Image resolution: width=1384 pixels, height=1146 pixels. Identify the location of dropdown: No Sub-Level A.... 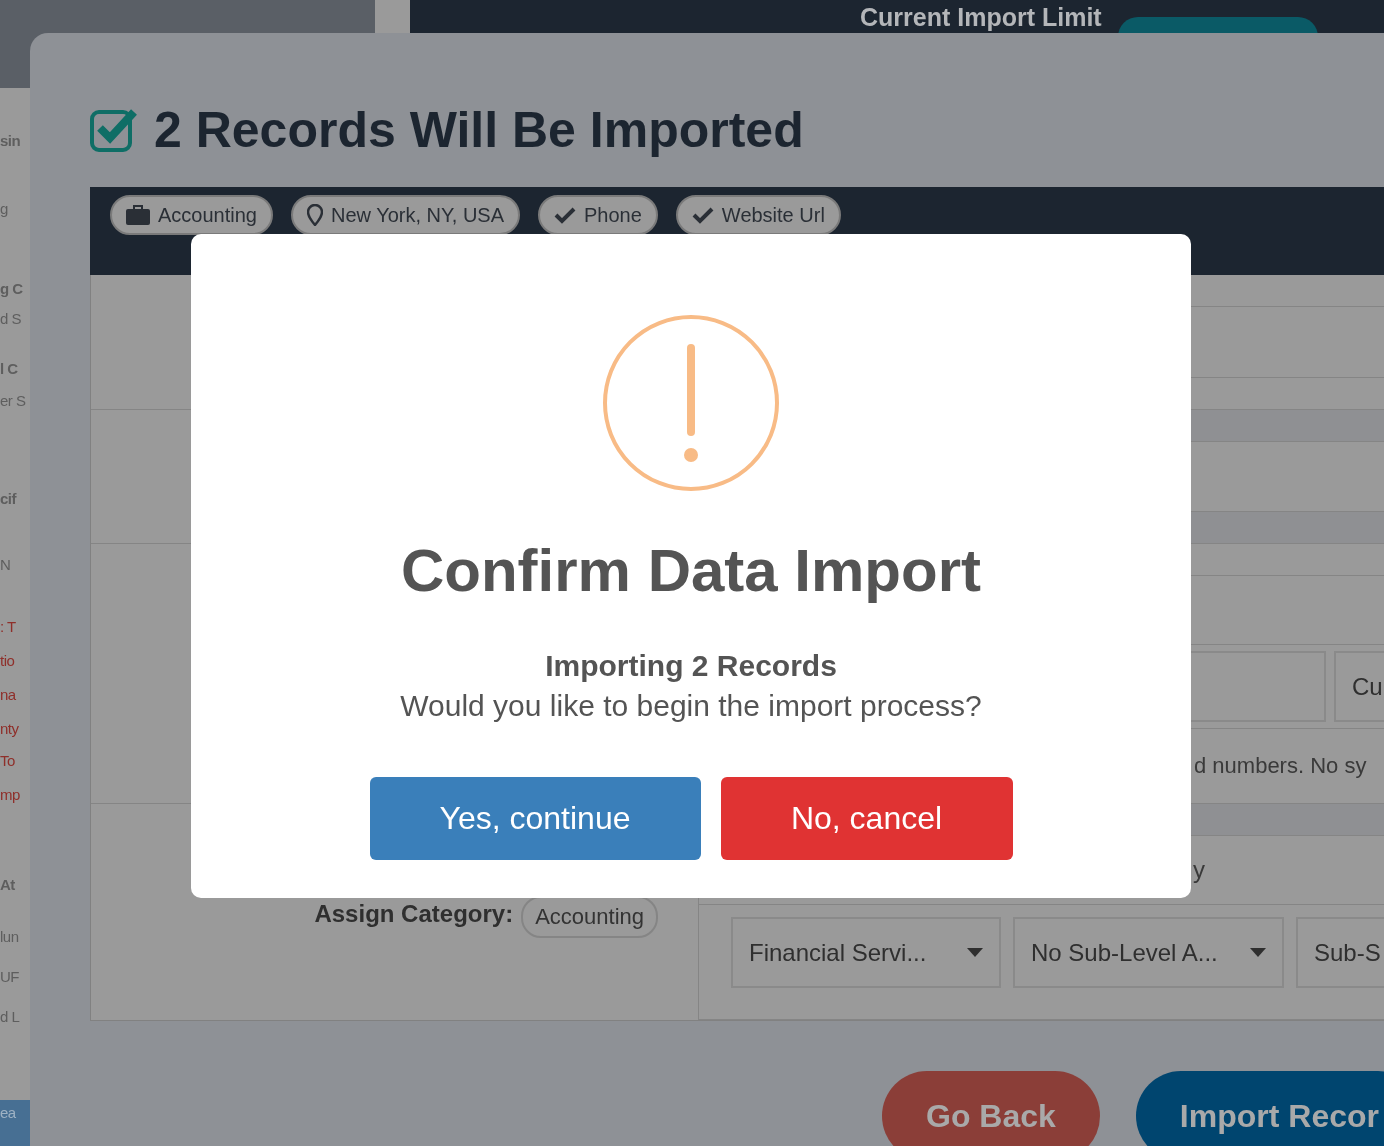
(1148, 952).